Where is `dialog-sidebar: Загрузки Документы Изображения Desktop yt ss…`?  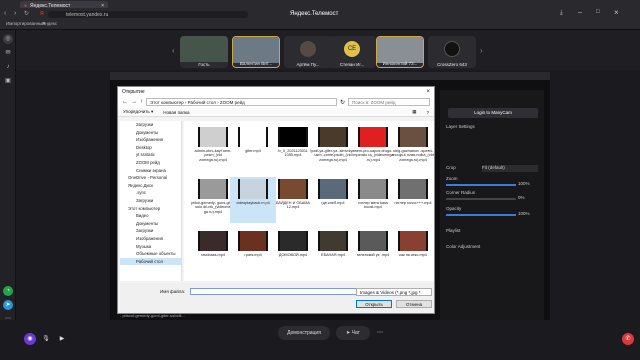
dialog-sidebar: Загрузки Документы Изображения Desktop yt ss… is located at coordinates (151, 201).